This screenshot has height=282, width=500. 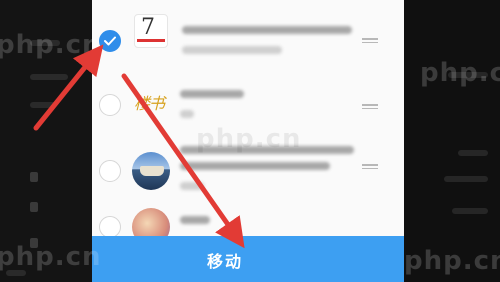 I want to click on handwriting-text: 楼书, so click(x=149, y=103).